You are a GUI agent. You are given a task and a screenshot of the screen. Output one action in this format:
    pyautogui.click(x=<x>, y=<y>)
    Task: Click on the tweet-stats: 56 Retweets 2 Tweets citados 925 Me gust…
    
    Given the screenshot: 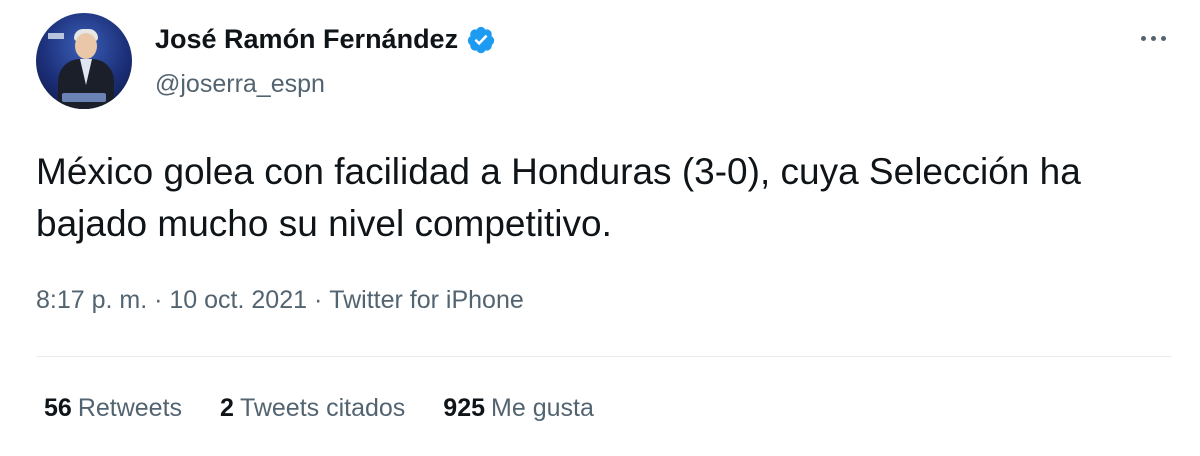 What is the action you would take?
    pyautogui.click(x=338, y=408)
    